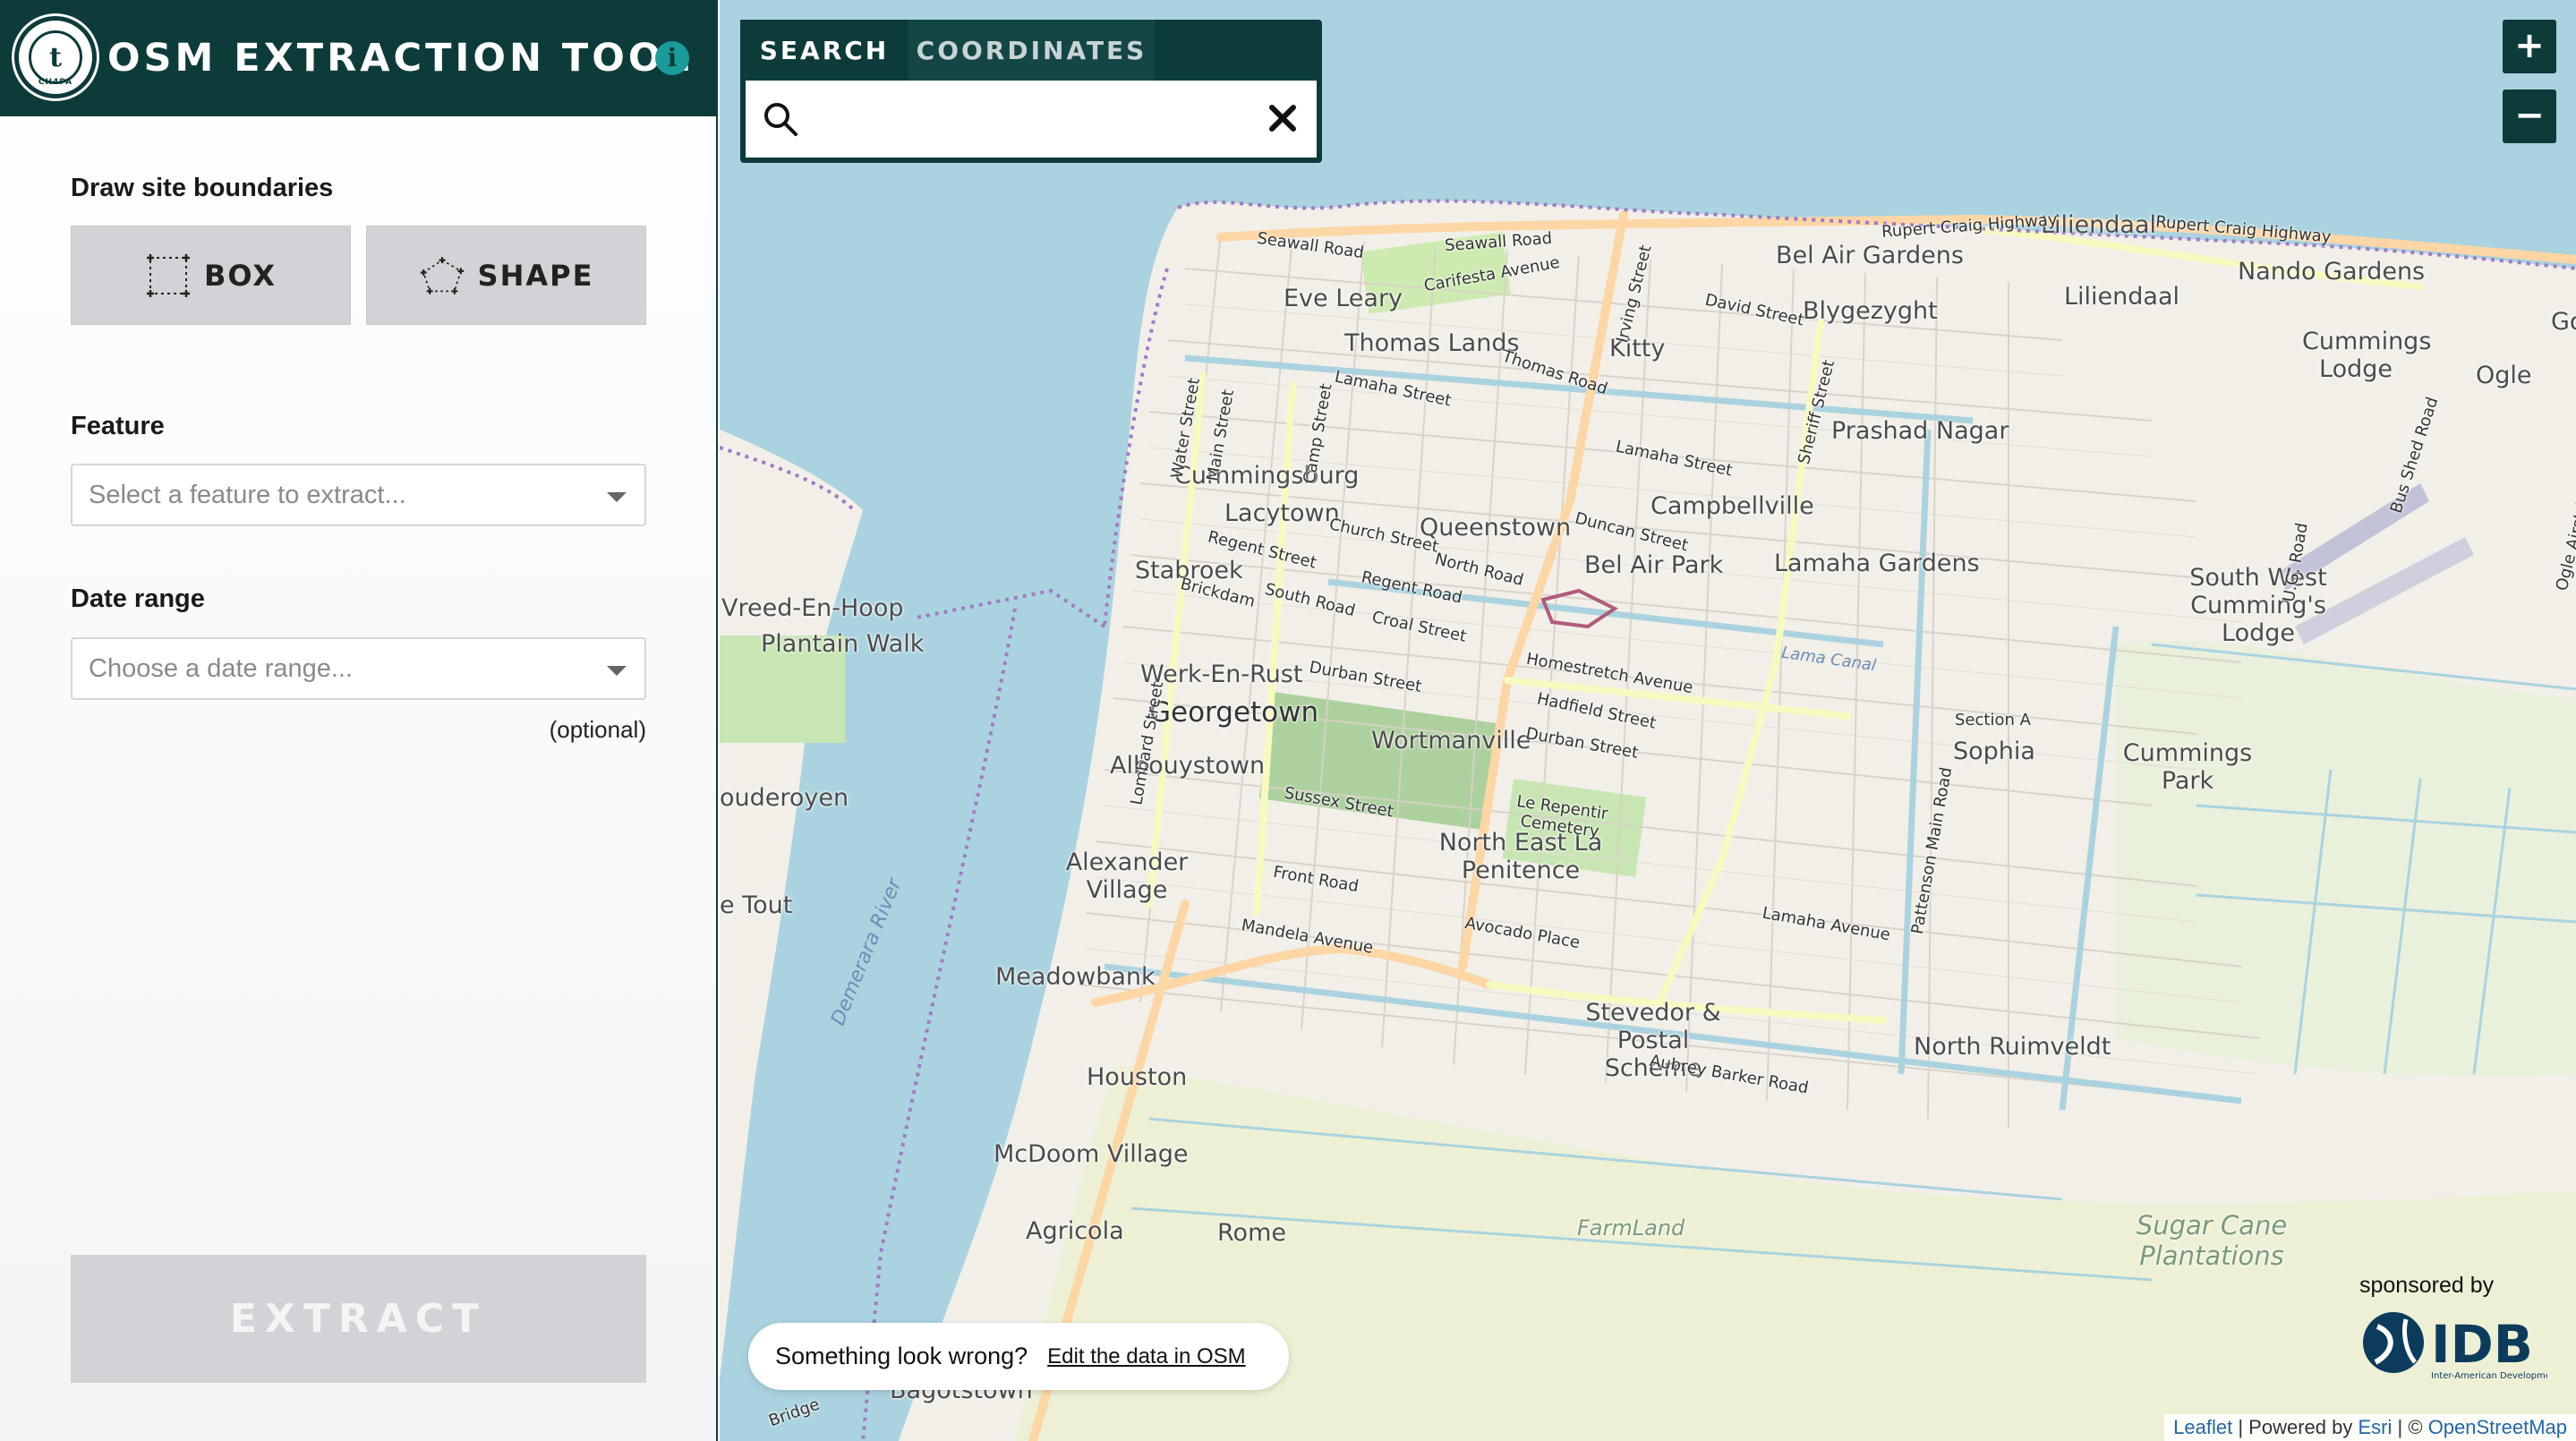 The width and height of the screenshot is (2576, 1441). I want to click on idb-logo-text: IDB, so click(2482, 1344).